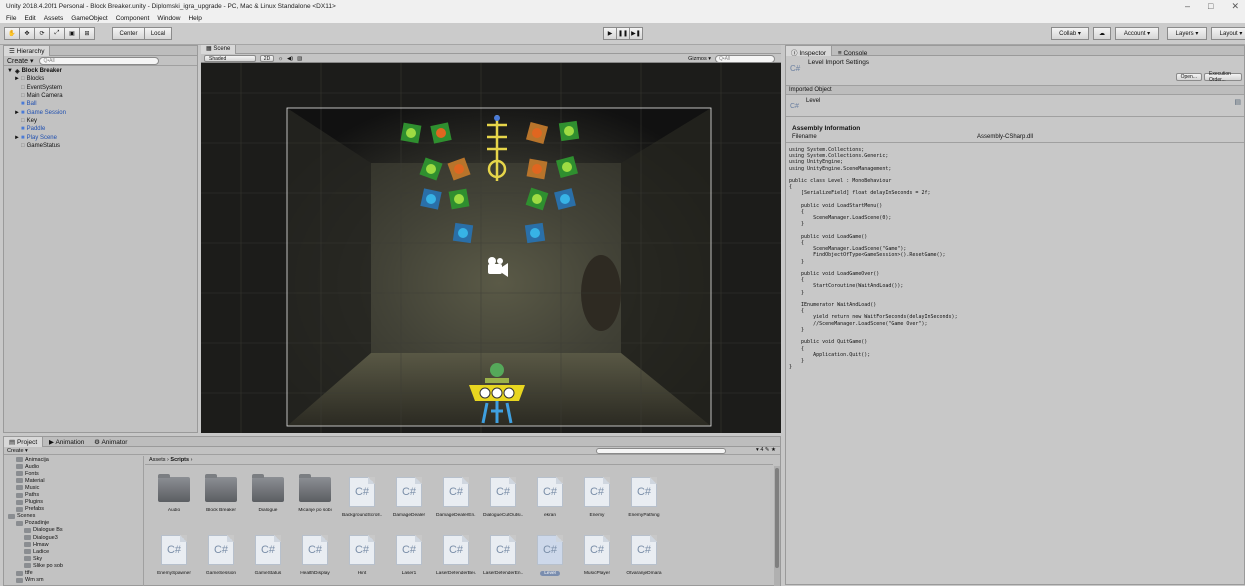 The image size is (1245, 586). I want to click on project-folder-item: Audio, so click(73, 466).